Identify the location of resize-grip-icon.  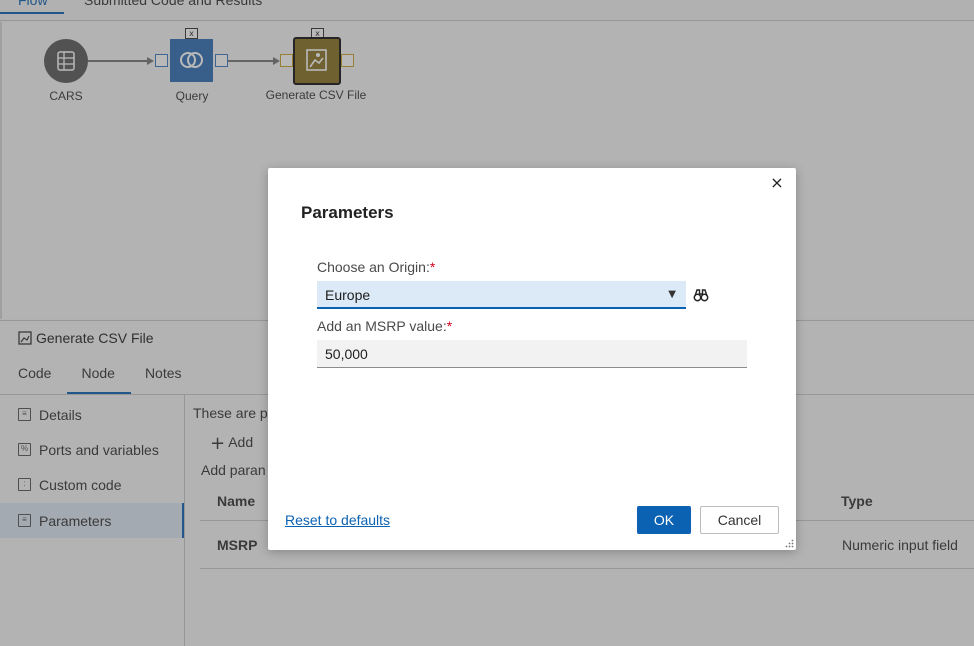
(789, 543).